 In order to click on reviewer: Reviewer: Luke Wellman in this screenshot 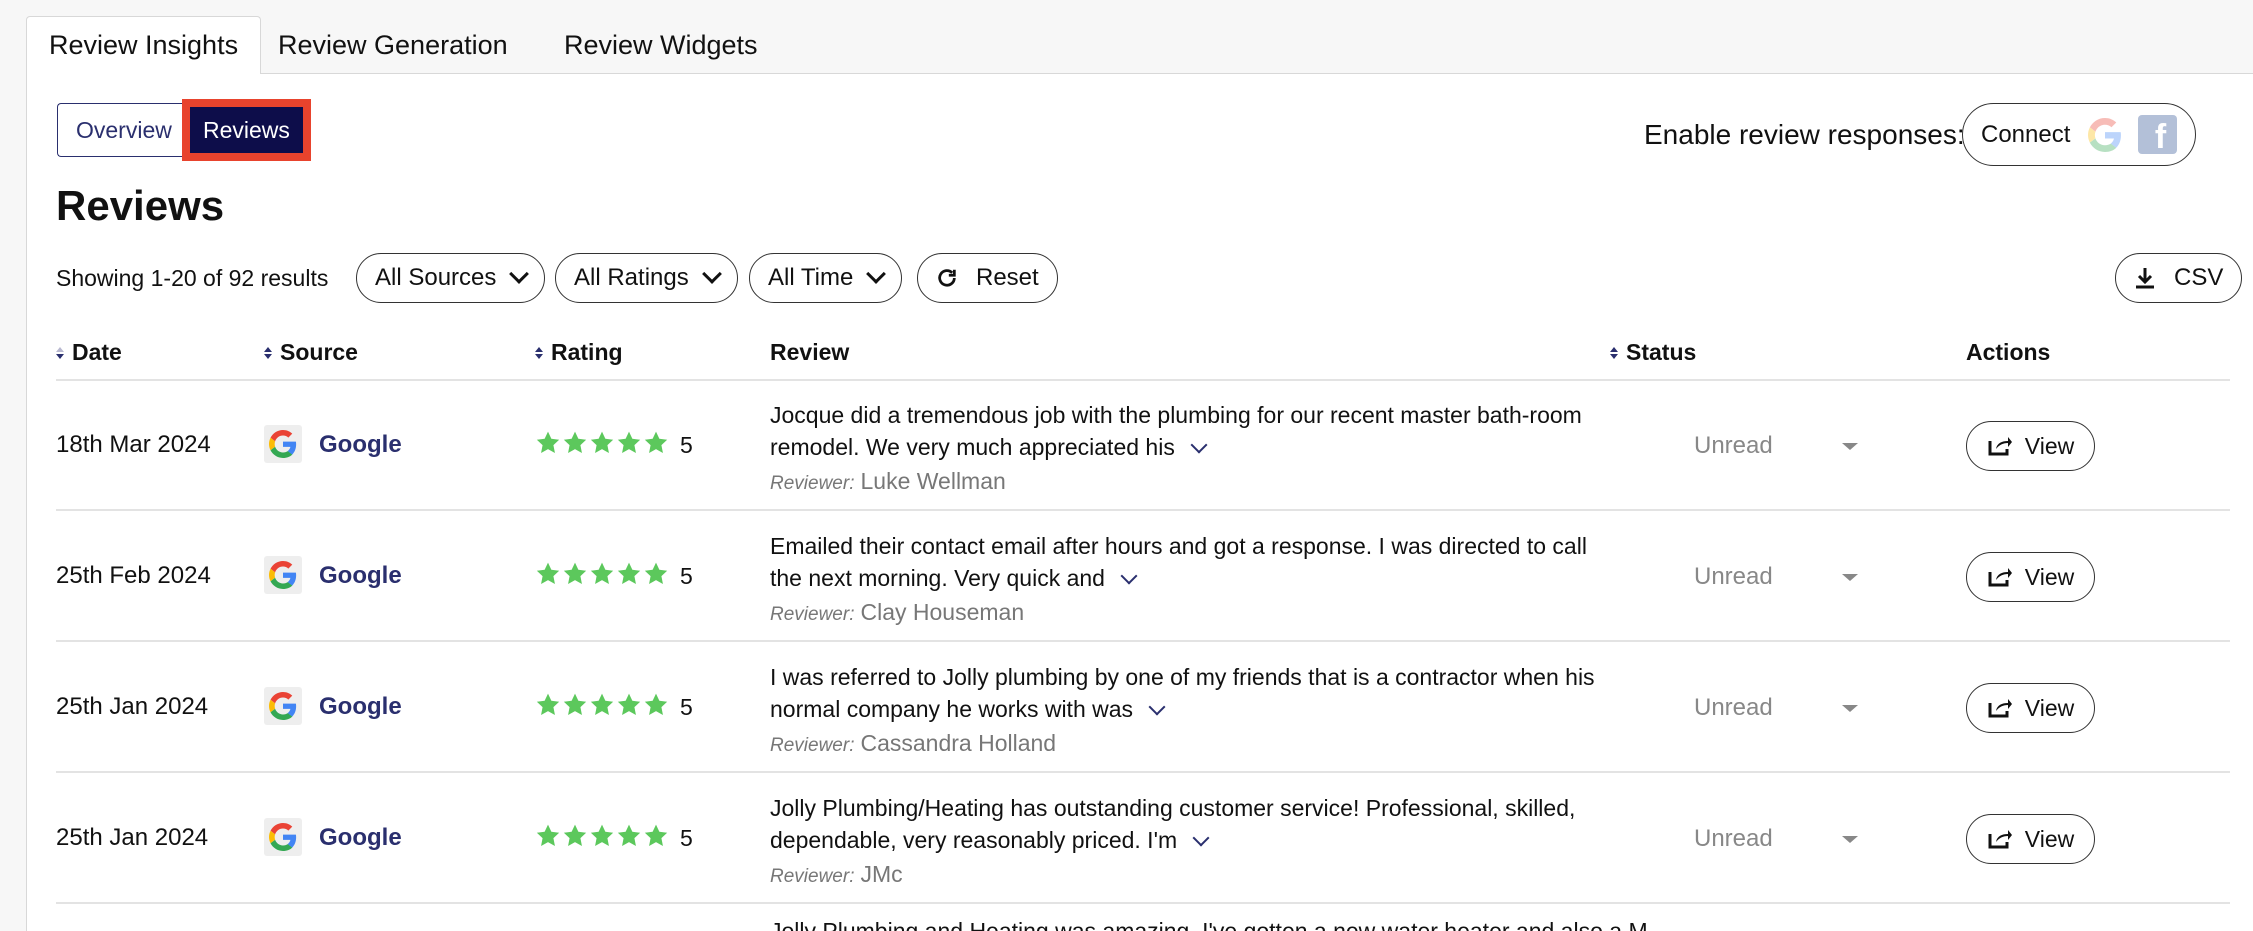, I will do `click(888, 481)`.